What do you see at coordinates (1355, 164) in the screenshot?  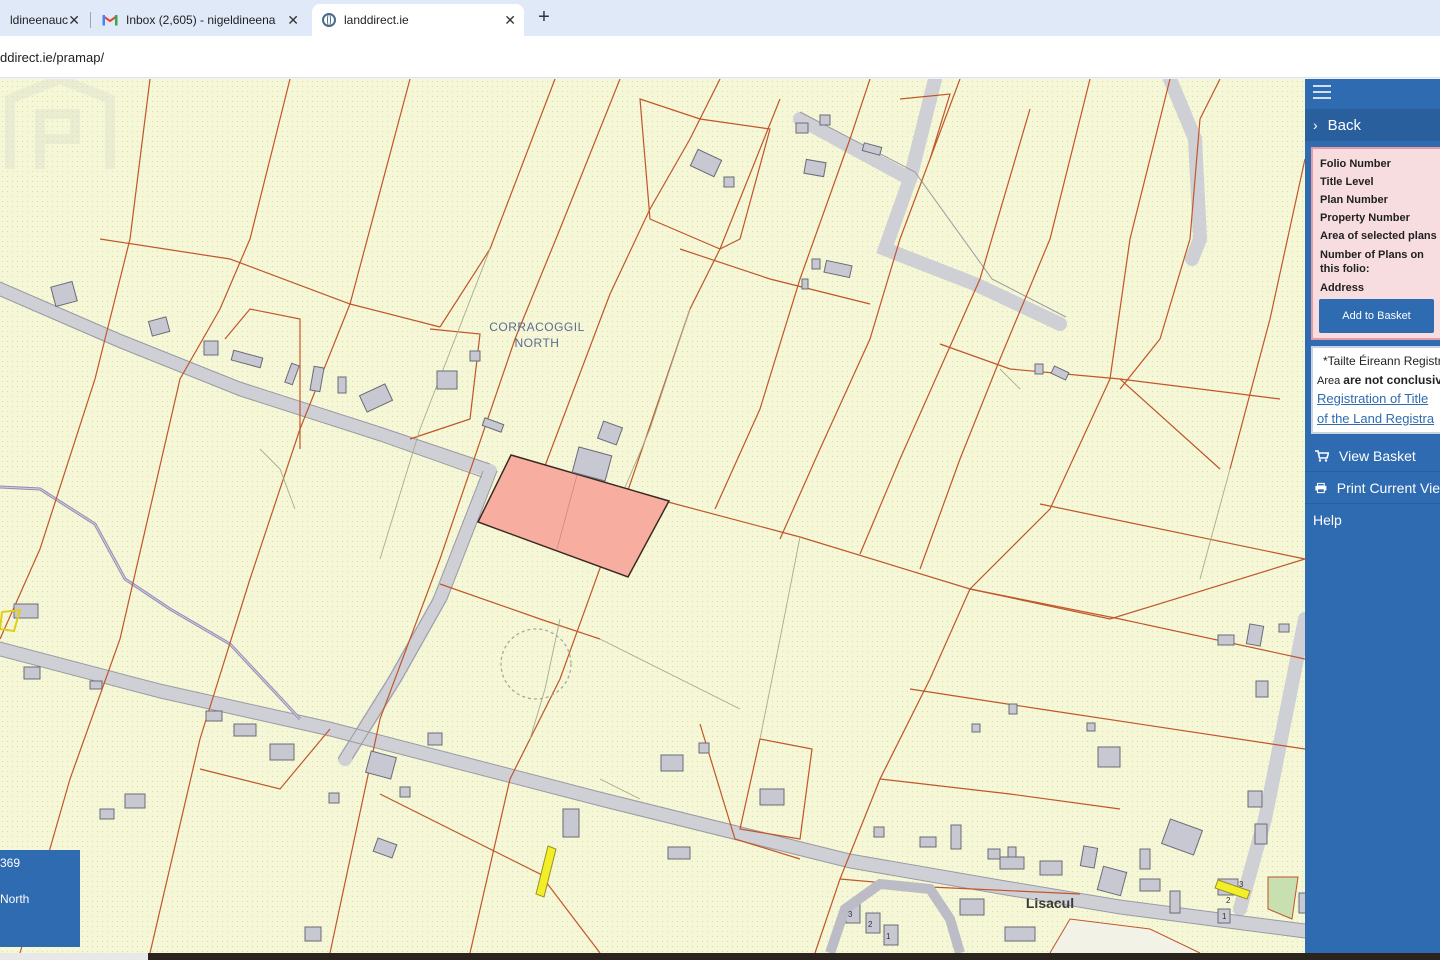 I see `folio-number-label: Folio Number` at bounding box center [1355, 164].